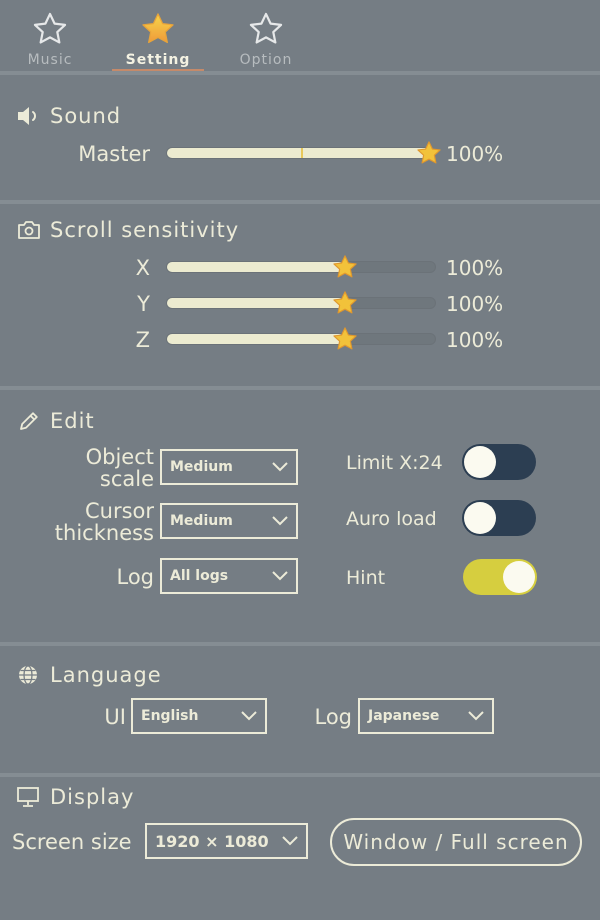 Image resolution: width=600 pixels, height=920 pixels. Describe the element at coordinates (92, 797) in the screenshot. I see `display-title: Display` at that location.